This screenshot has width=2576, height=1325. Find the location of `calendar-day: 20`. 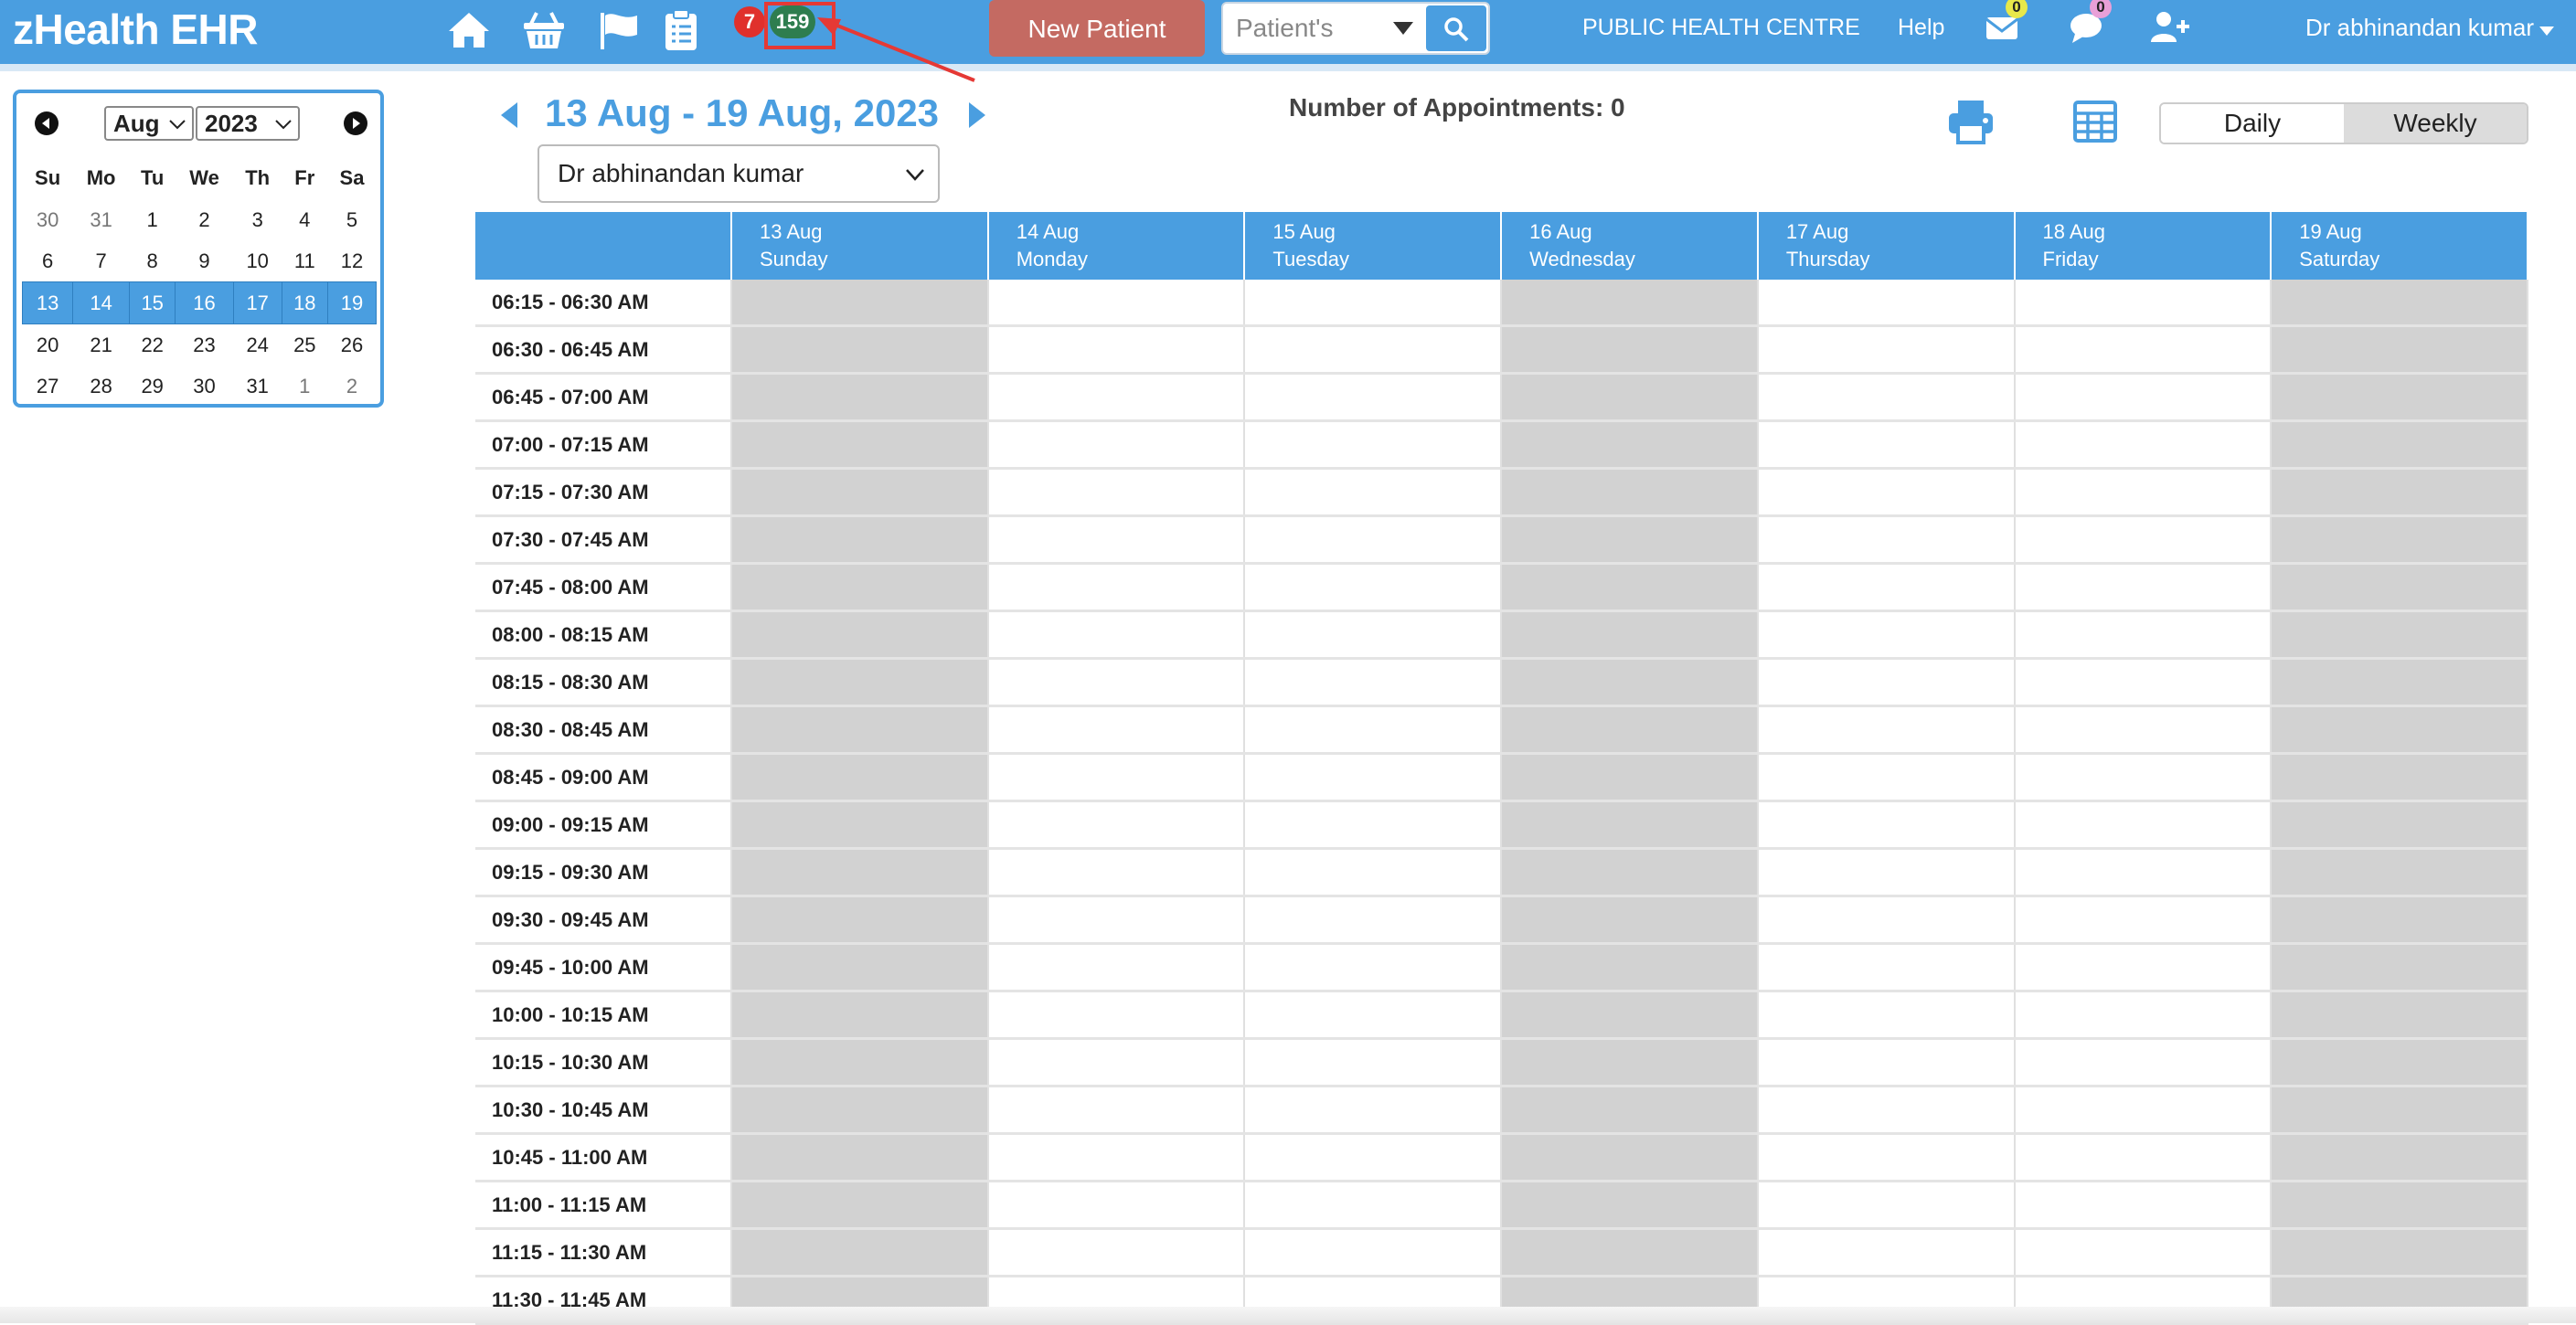

calendar-day: 20 is located at coordinates (48, 345).